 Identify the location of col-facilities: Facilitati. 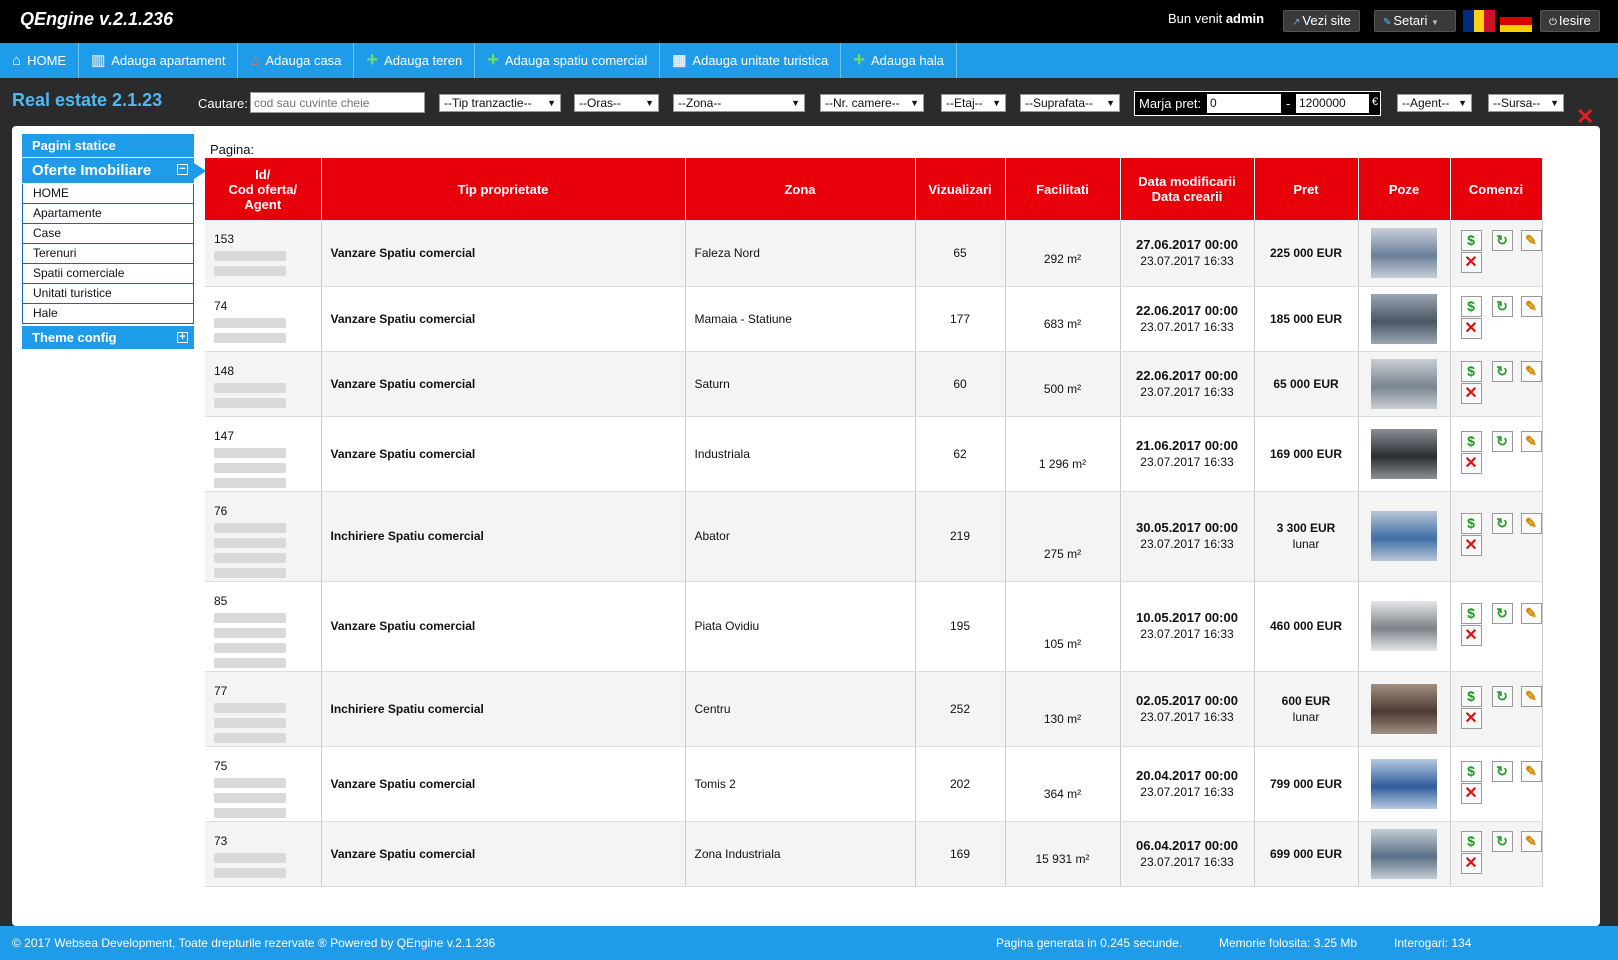
(1063, 189).